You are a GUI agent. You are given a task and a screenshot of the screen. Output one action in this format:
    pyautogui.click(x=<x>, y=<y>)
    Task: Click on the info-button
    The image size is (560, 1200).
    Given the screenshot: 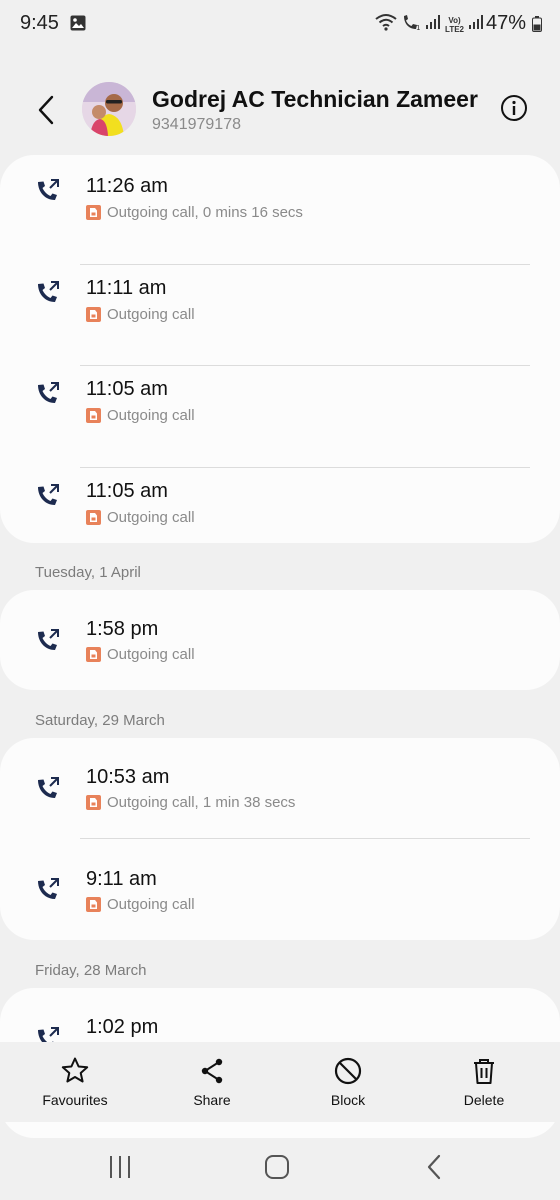 What is the action you would take?
    pyautogui.click(x=514, y=108)
    